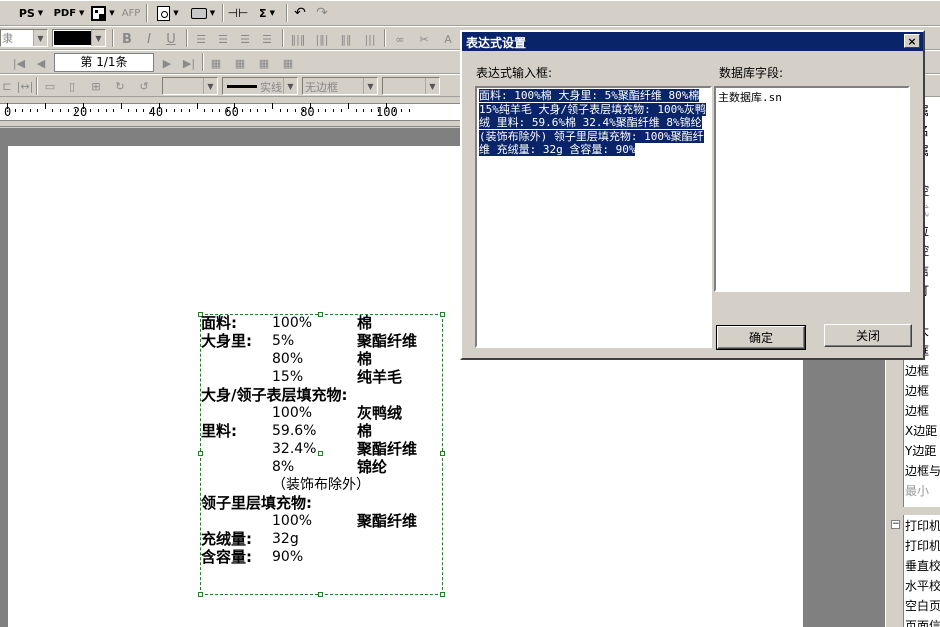 The height and width of the screenshot is (627, 940). Describe the element at coordinates (321, 87) in the screenshot. I see `border-value: 无边框` at that location.